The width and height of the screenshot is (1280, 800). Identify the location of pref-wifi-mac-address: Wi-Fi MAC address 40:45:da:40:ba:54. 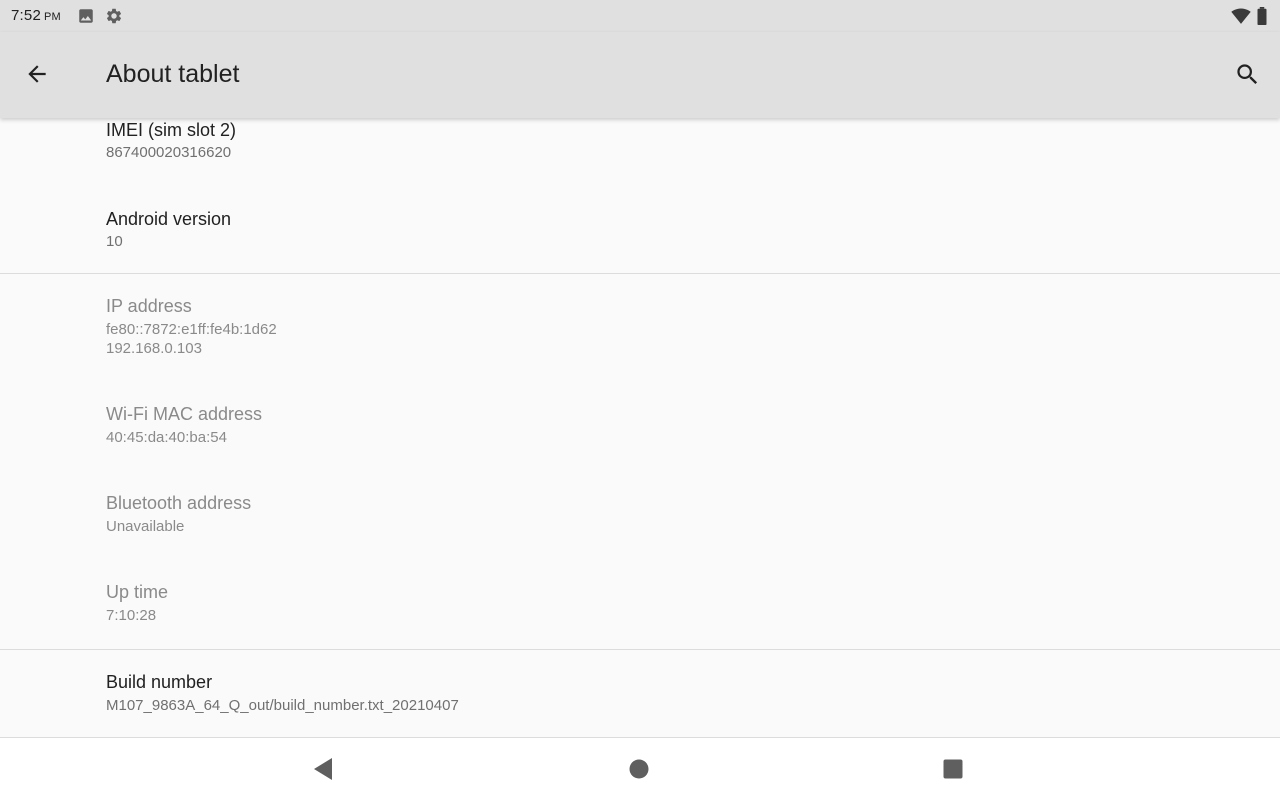
(640, 426).